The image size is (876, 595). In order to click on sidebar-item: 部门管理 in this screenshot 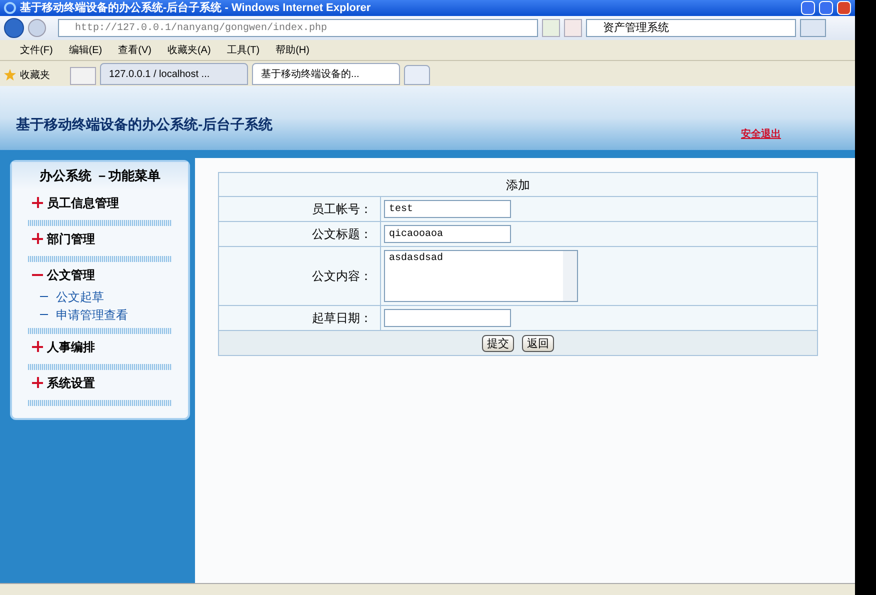, I will do `click(100, 239)`.